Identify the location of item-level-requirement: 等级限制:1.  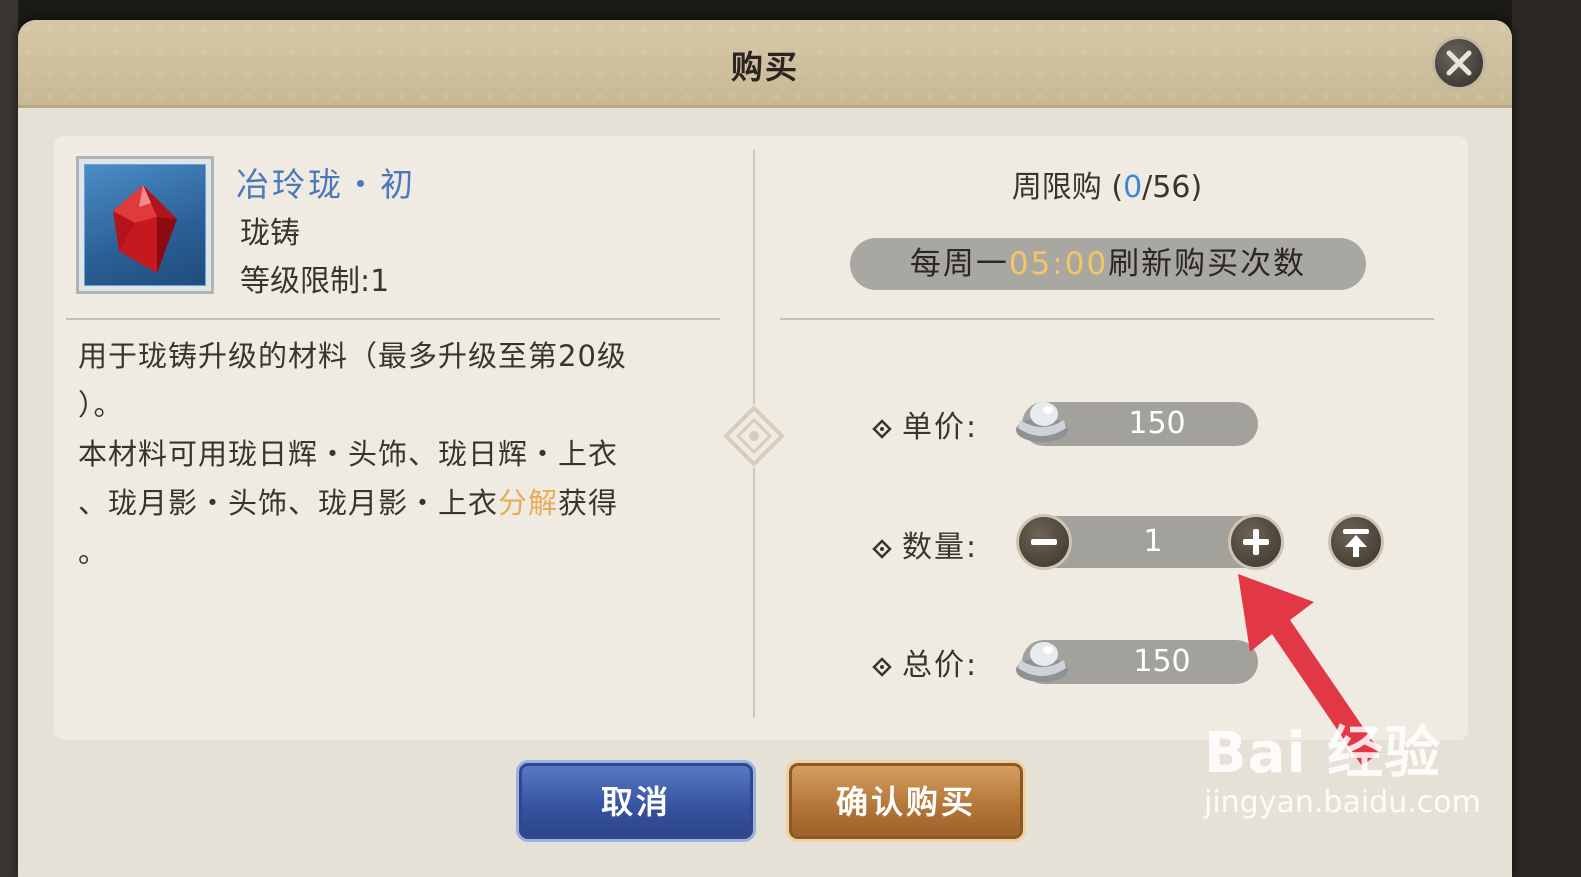
(315, 281).